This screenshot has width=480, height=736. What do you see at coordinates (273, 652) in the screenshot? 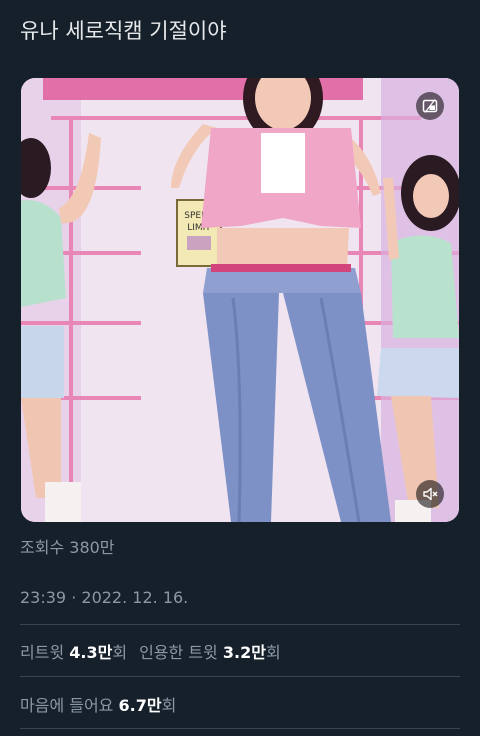
I see `quotes-suffix: 회` at bounding box center [273, 652].